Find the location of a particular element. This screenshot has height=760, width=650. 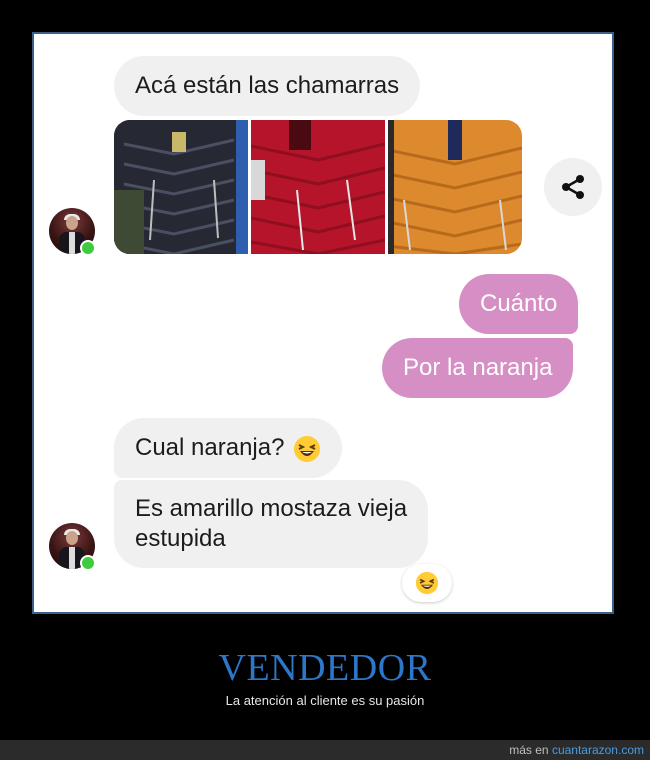

message-text: Cuánto is located at coordinates (519, 303).